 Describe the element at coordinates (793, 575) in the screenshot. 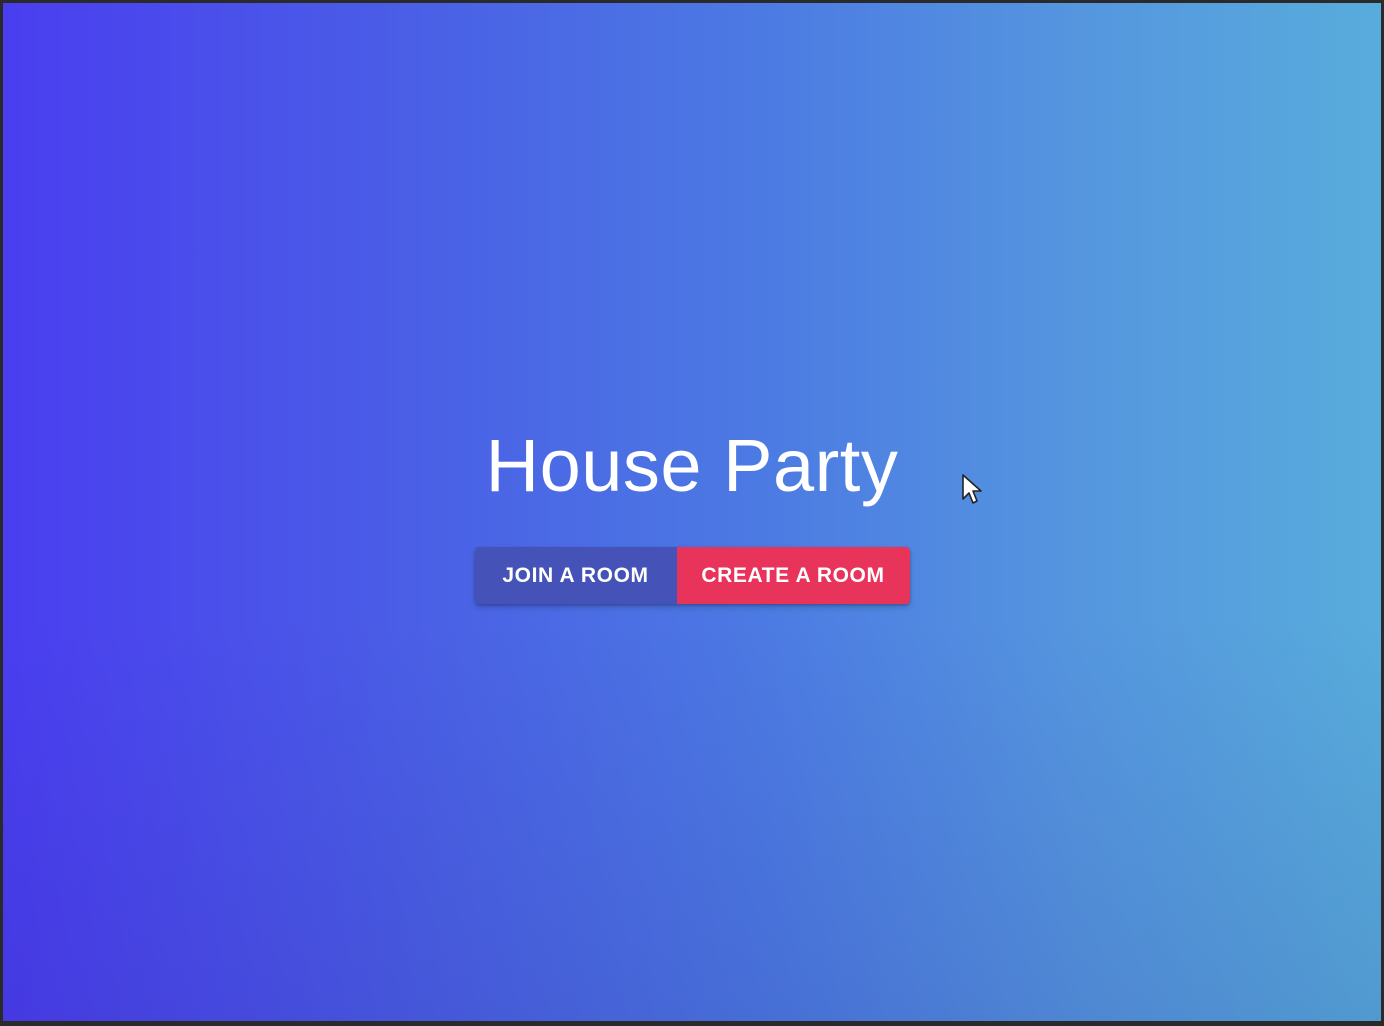

I see `create-room-button: CREATE A ROOM` at that location.